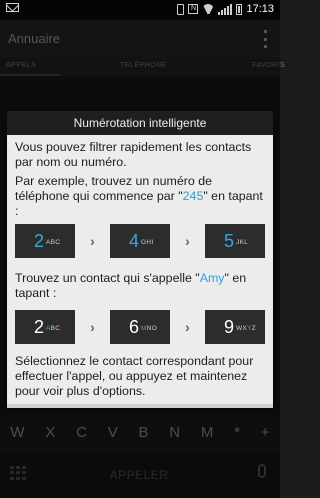  I want to click on key-tile: 5 JKL, so click(235, 241).